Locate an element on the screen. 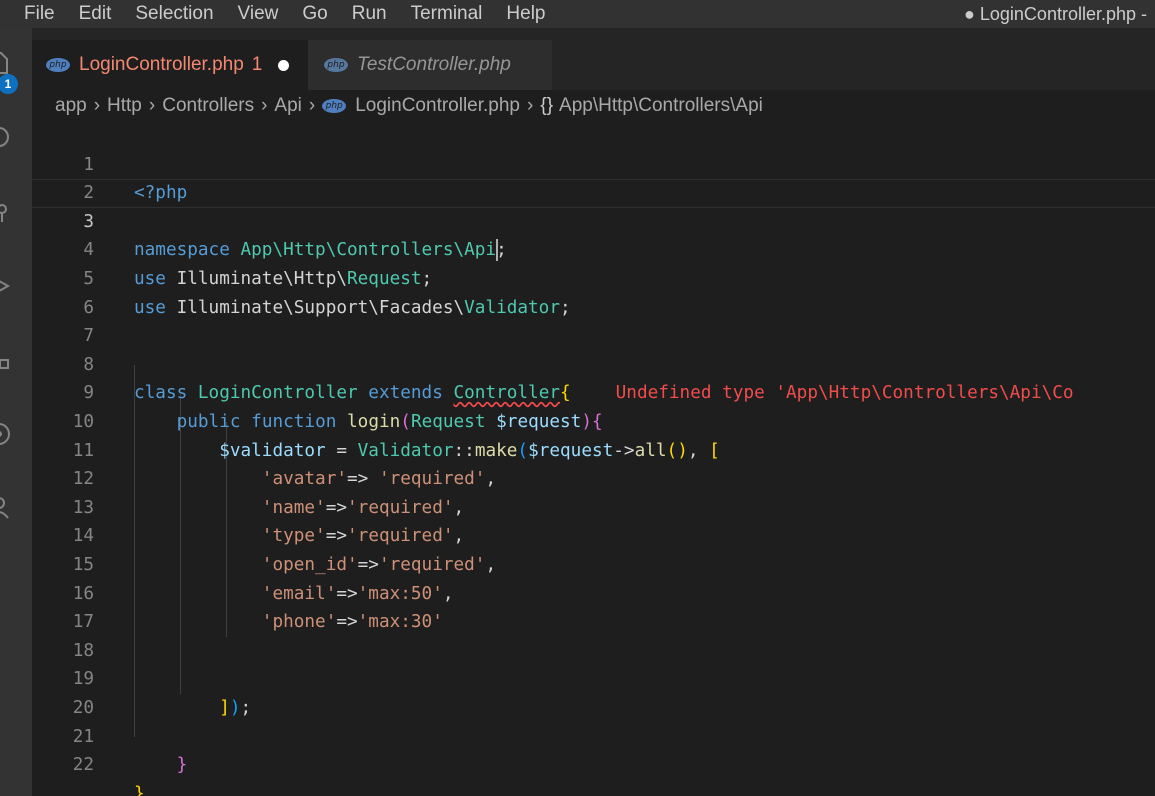 The height and width of the screenshot is (796, 1155). window-title: ● LoginController.php - is located at coordinates (1055, 14).